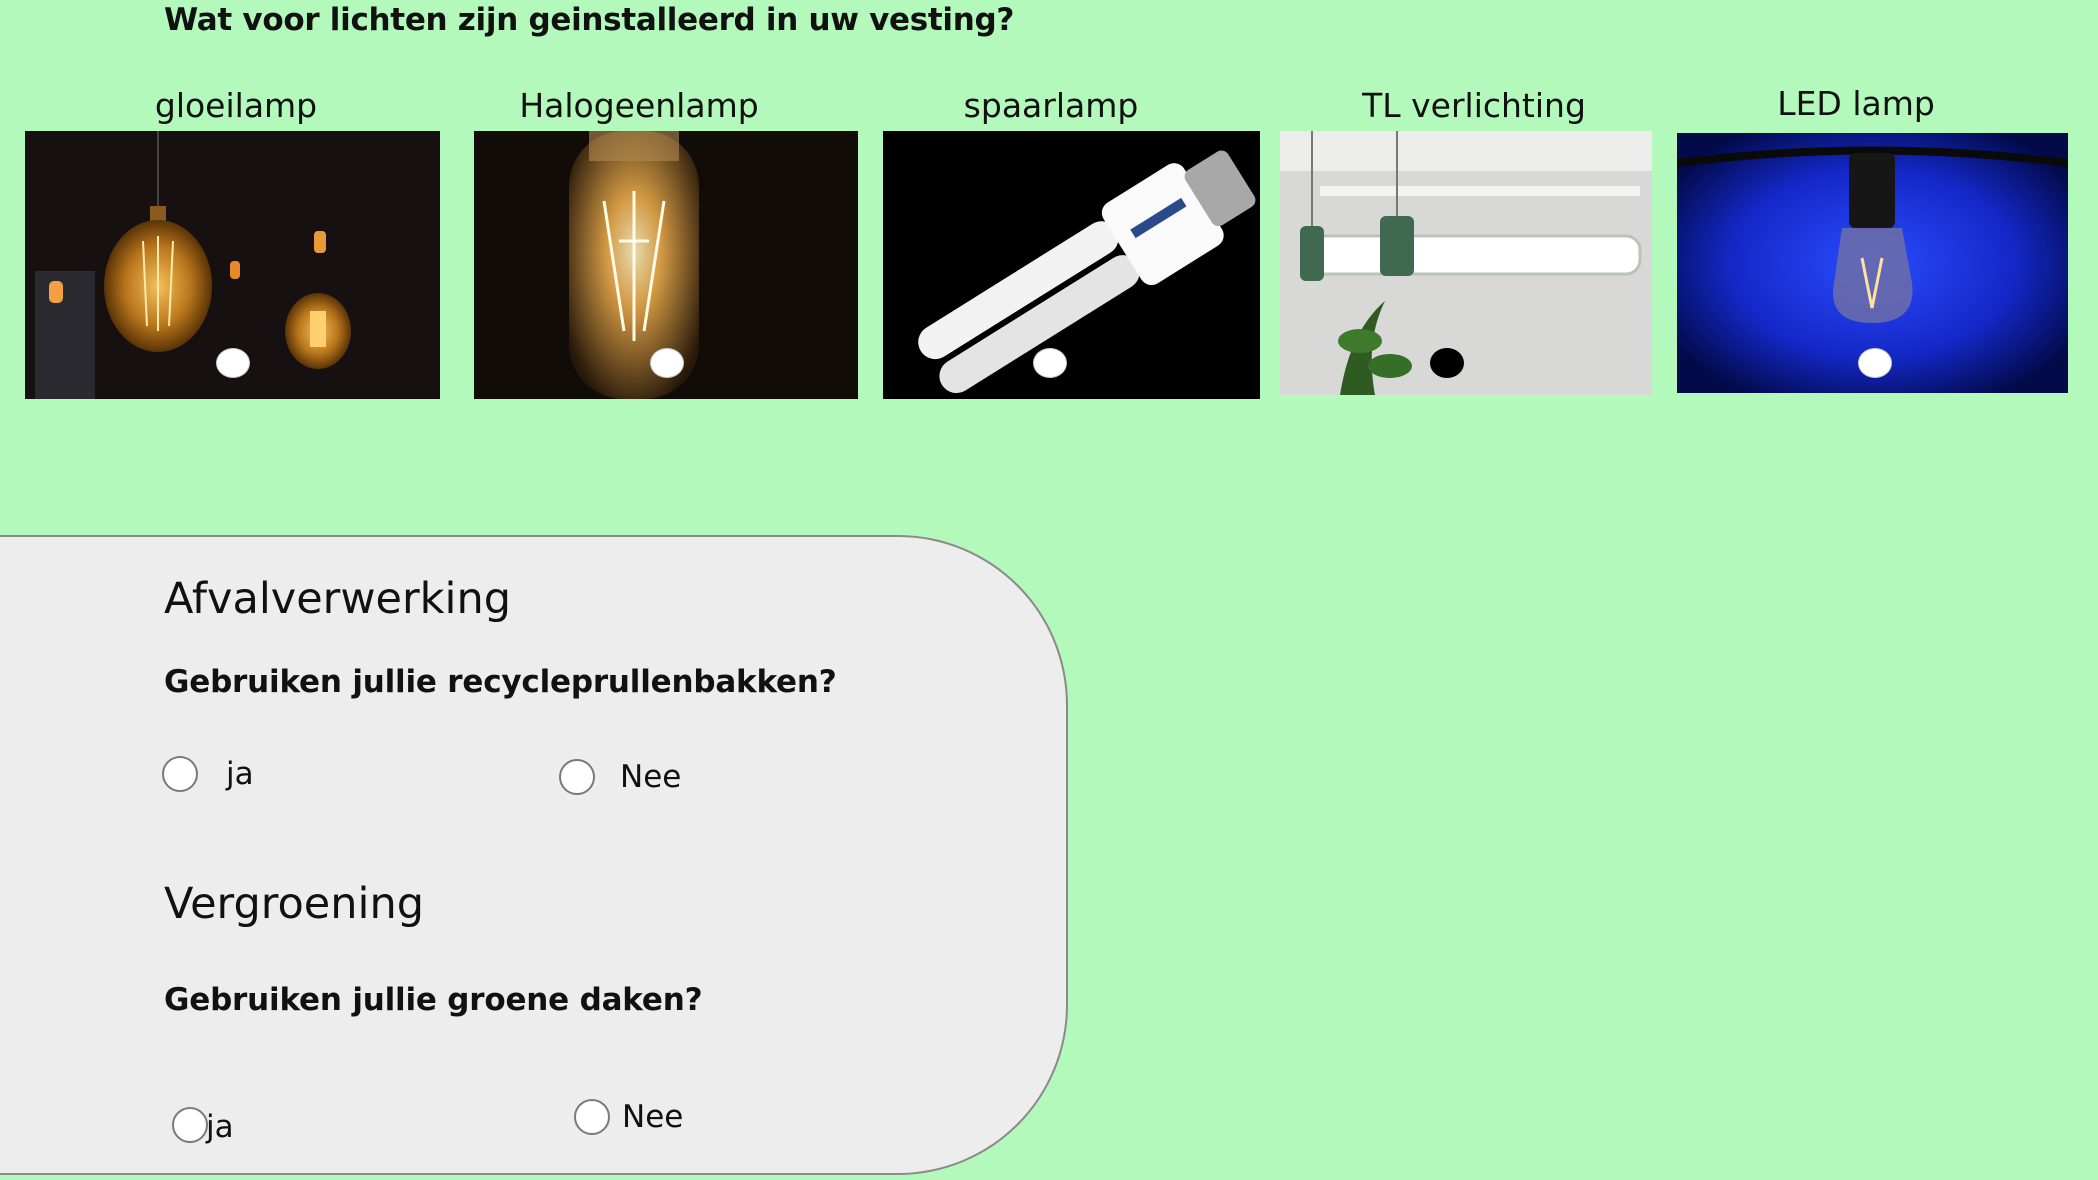 This screenshot has height=1180, width=2098. Describe the element at coordinates (500, 682) in the screenshot. I see `recycle-bins-question: Gebruiken jullie recycleprullenbakken?` at that location.